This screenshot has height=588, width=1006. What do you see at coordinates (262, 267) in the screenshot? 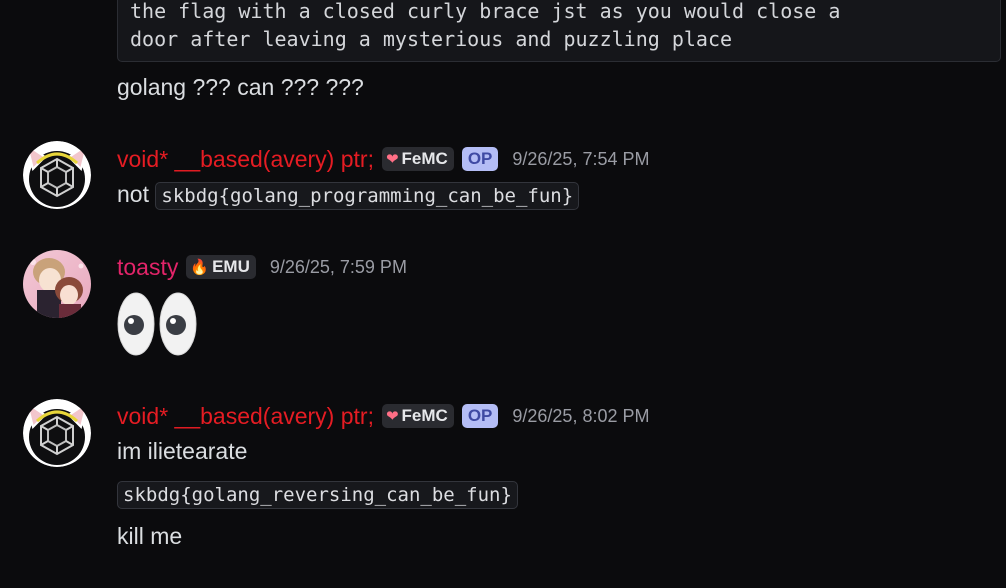
I see `message-header: toasty 🔥 EMU 9/26/25, 7:59 PM` at bounding box center [262, 267].